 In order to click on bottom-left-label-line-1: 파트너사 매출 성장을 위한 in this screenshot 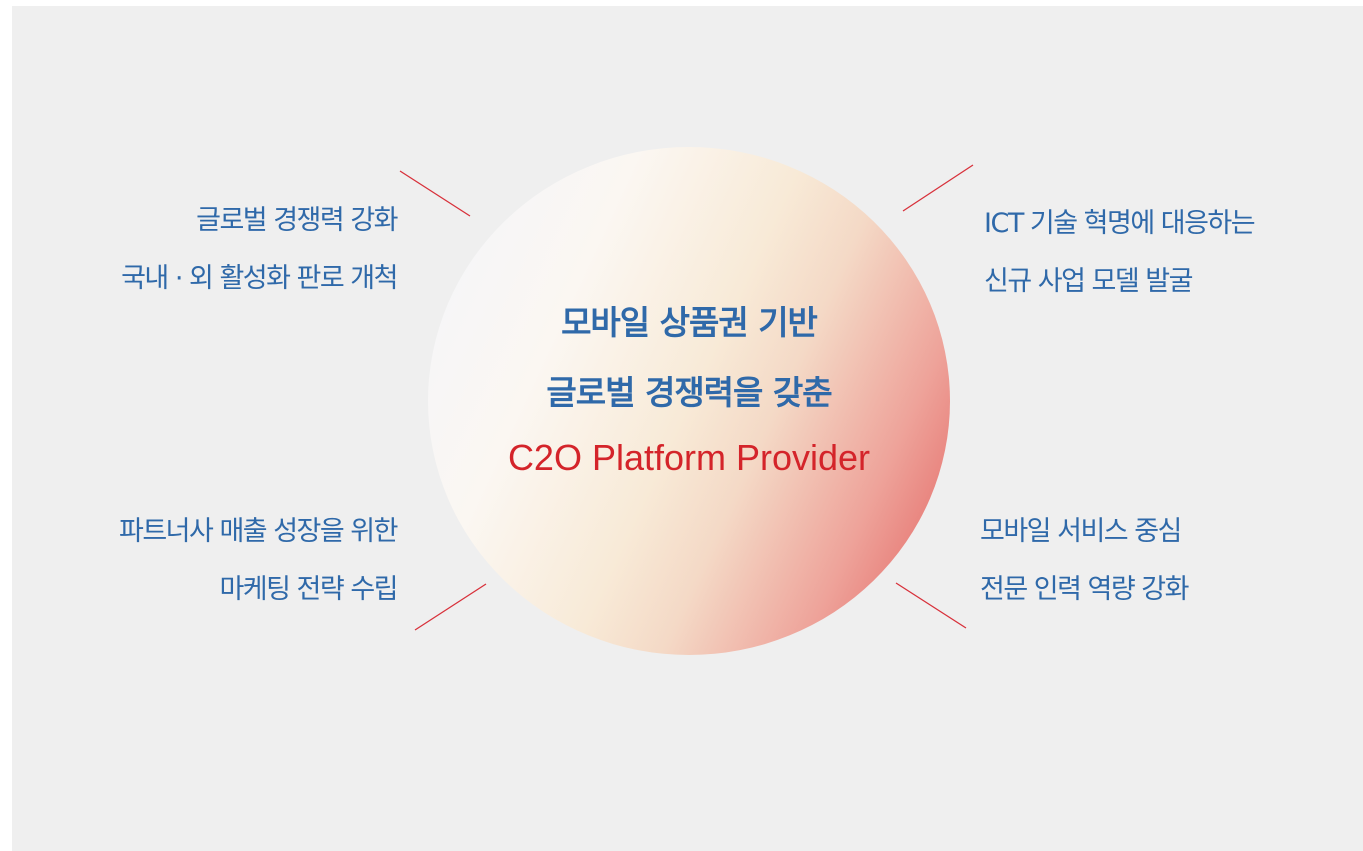, I will do `click(259, 531)`.